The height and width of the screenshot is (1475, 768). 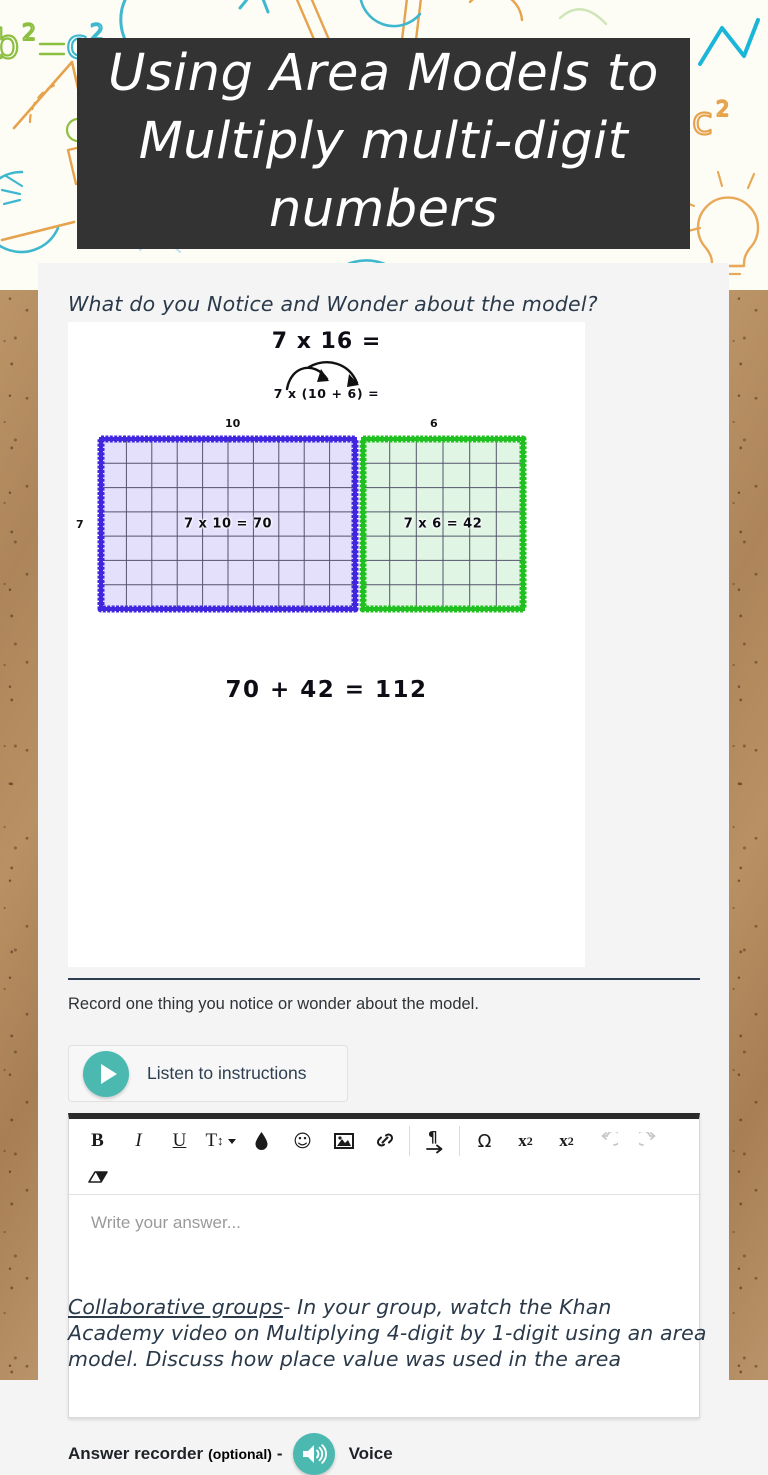 I want to click on left-area-box: 7 x 10 = 70, so click(x=228, y=524).